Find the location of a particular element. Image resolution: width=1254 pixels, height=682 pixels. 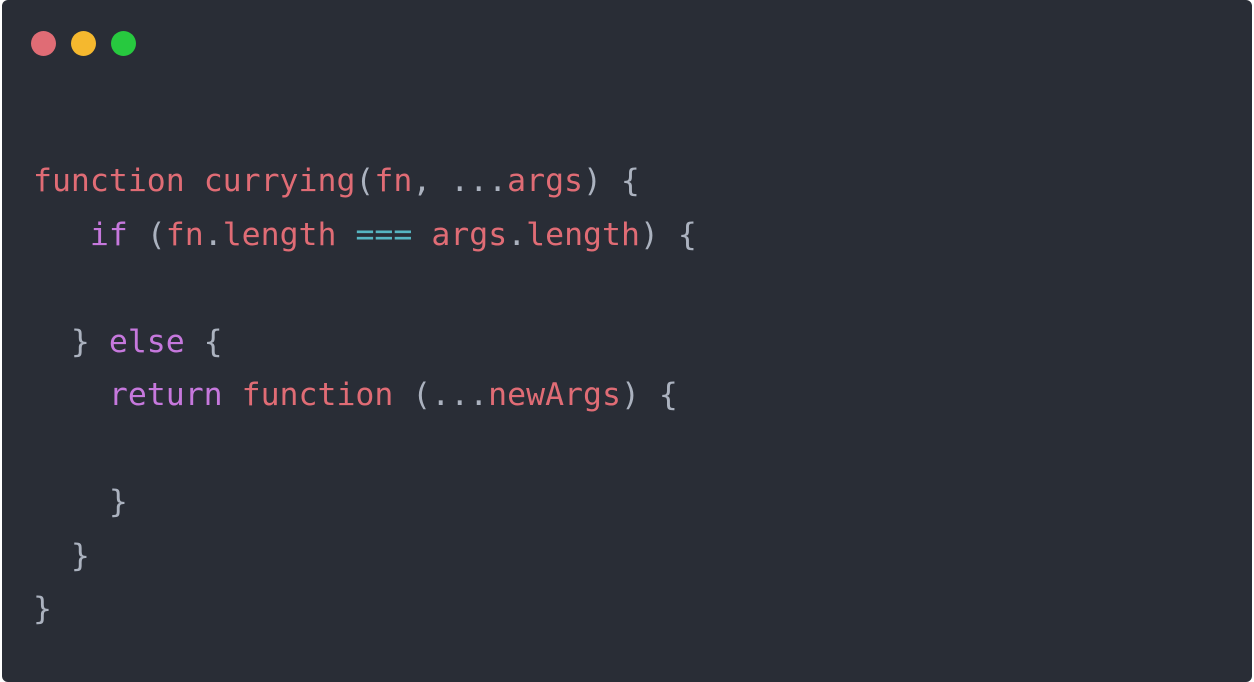

code-line: if (fn.length === args.length) { is located at coordinates (365, 236).